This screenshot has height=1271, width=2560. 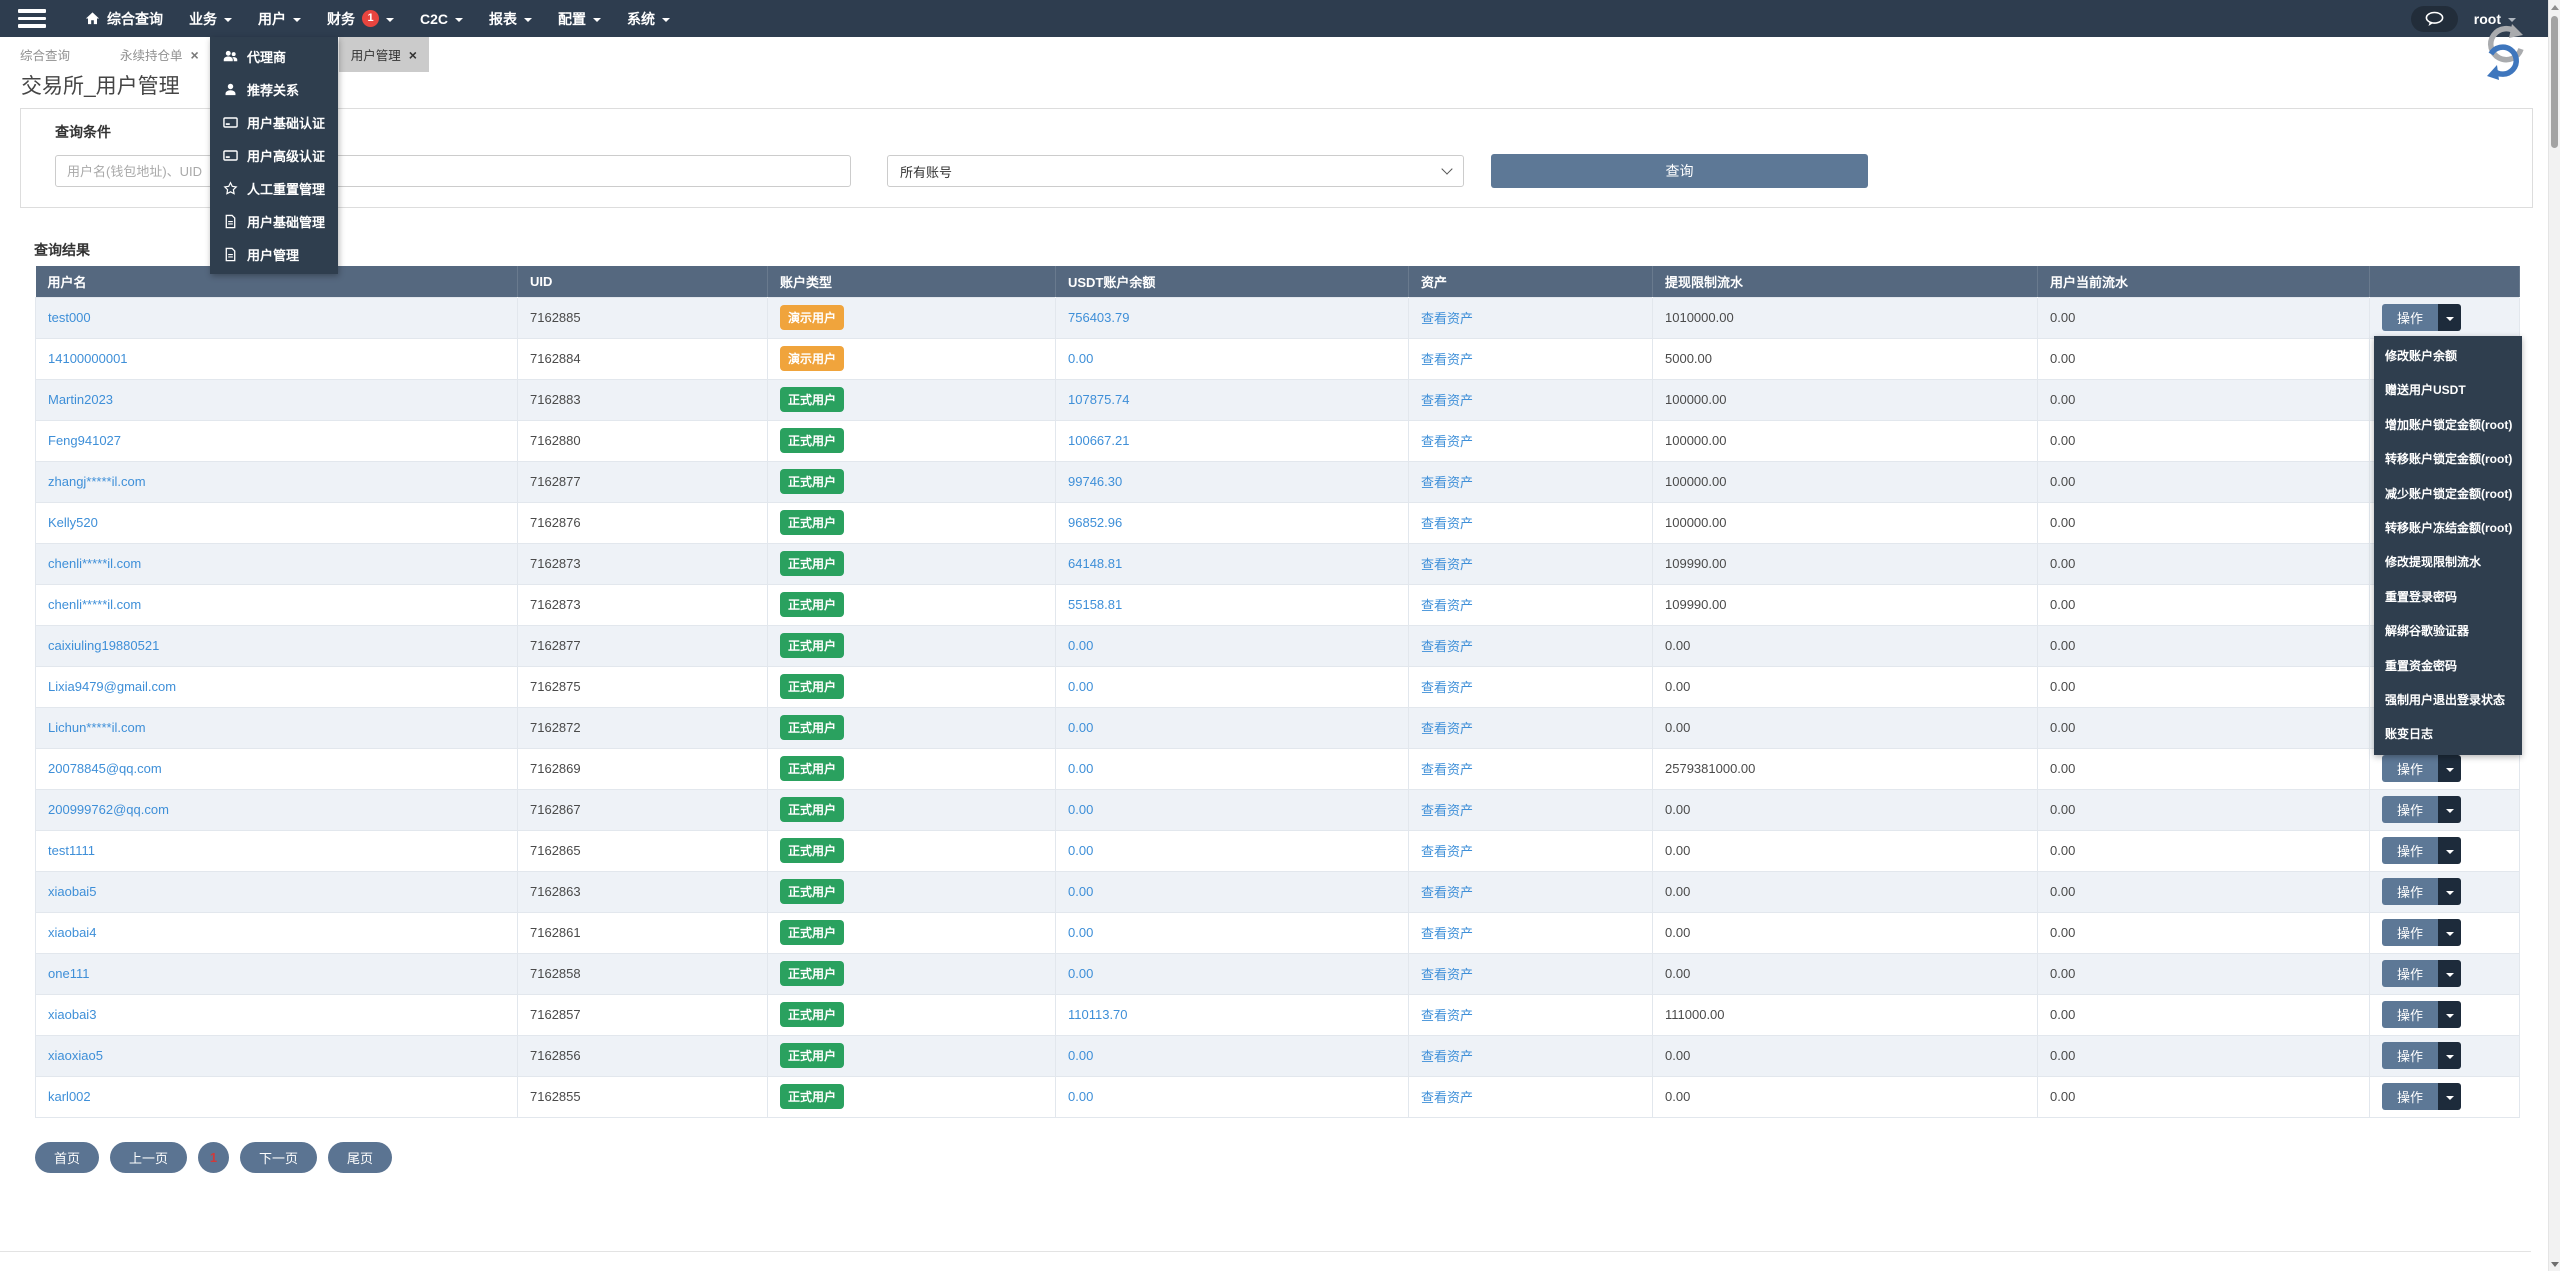 What do you see at coordinates (2448, 390) in the screenshot?
I see `action-menu-item: 赠送用户USDT` at bounding box center [2448, 390].